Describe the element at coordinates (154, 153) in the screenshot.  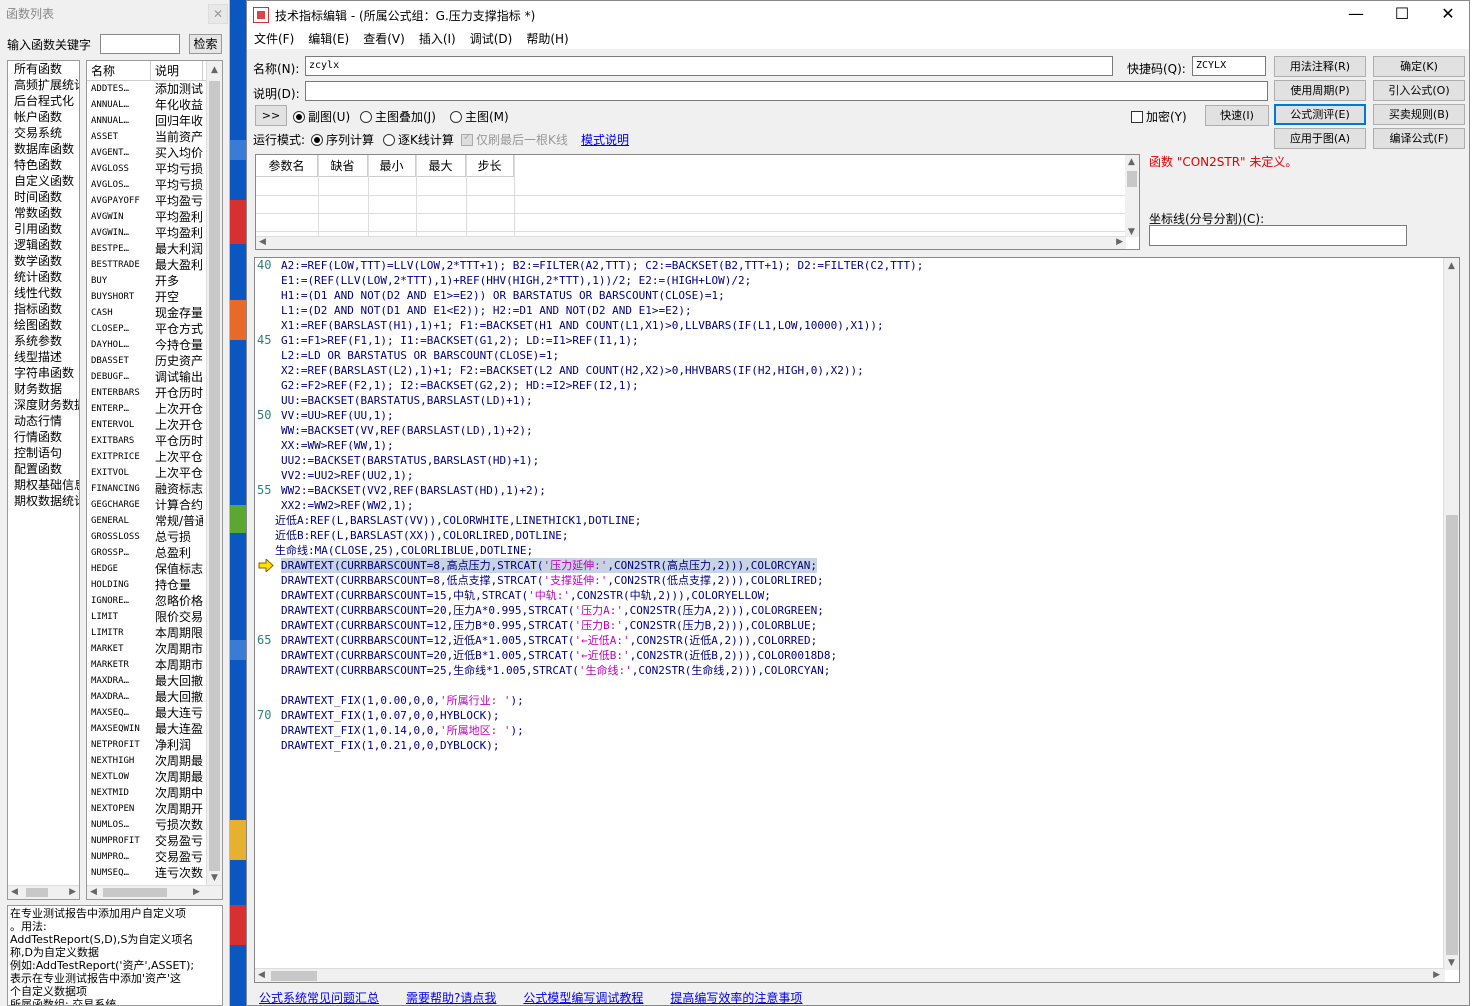
I see `function-row: AVGENT… 买入均价` at that location.